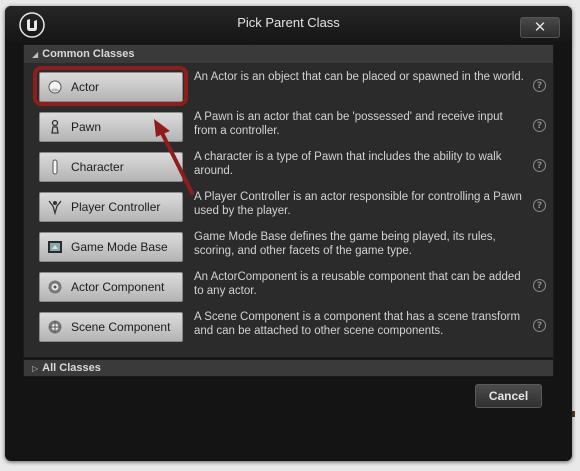  I want to click on all-classes-label: All Classes, so click(71, 368).